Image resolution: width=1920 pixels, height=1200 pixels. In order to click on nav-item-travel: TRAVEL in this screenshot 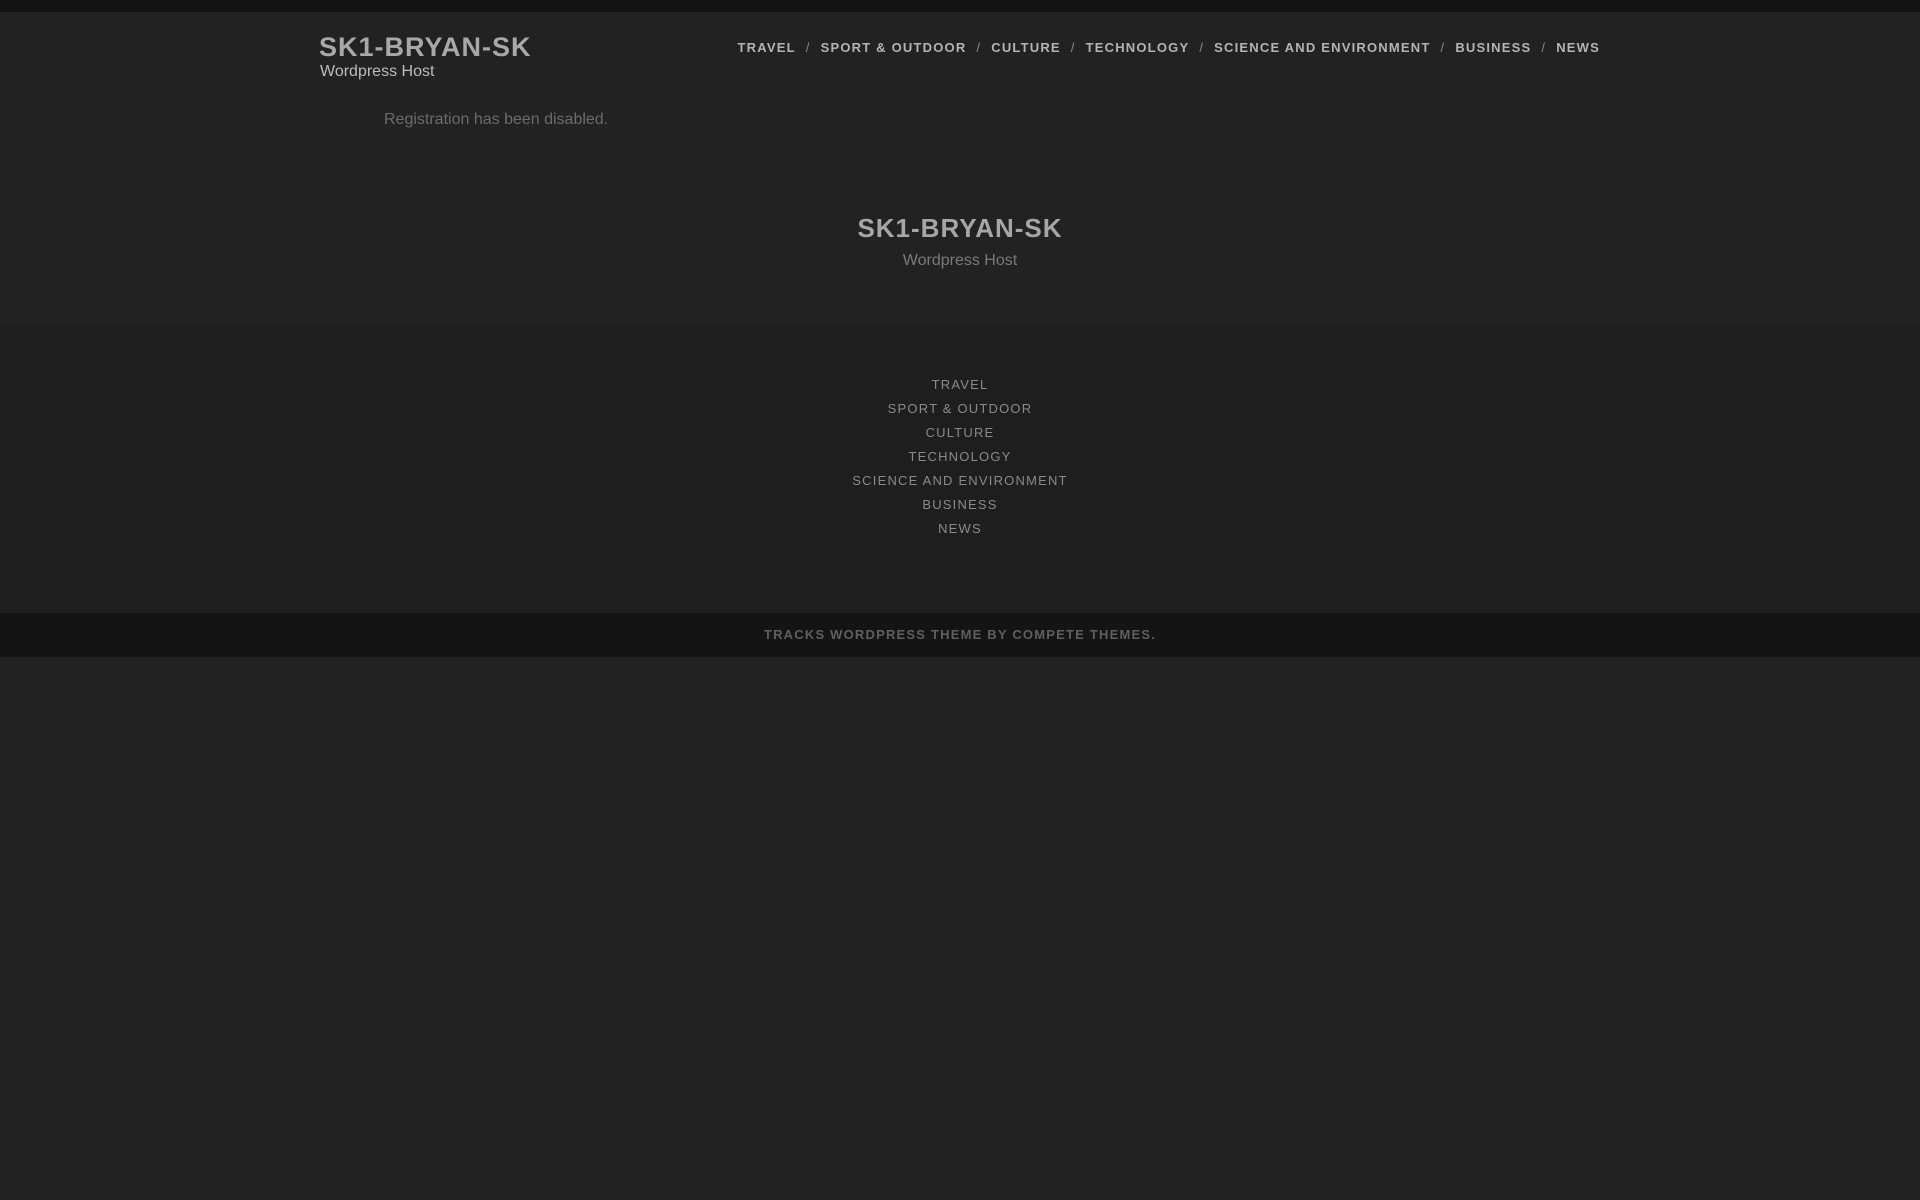, I will do `click(767, 48)`.